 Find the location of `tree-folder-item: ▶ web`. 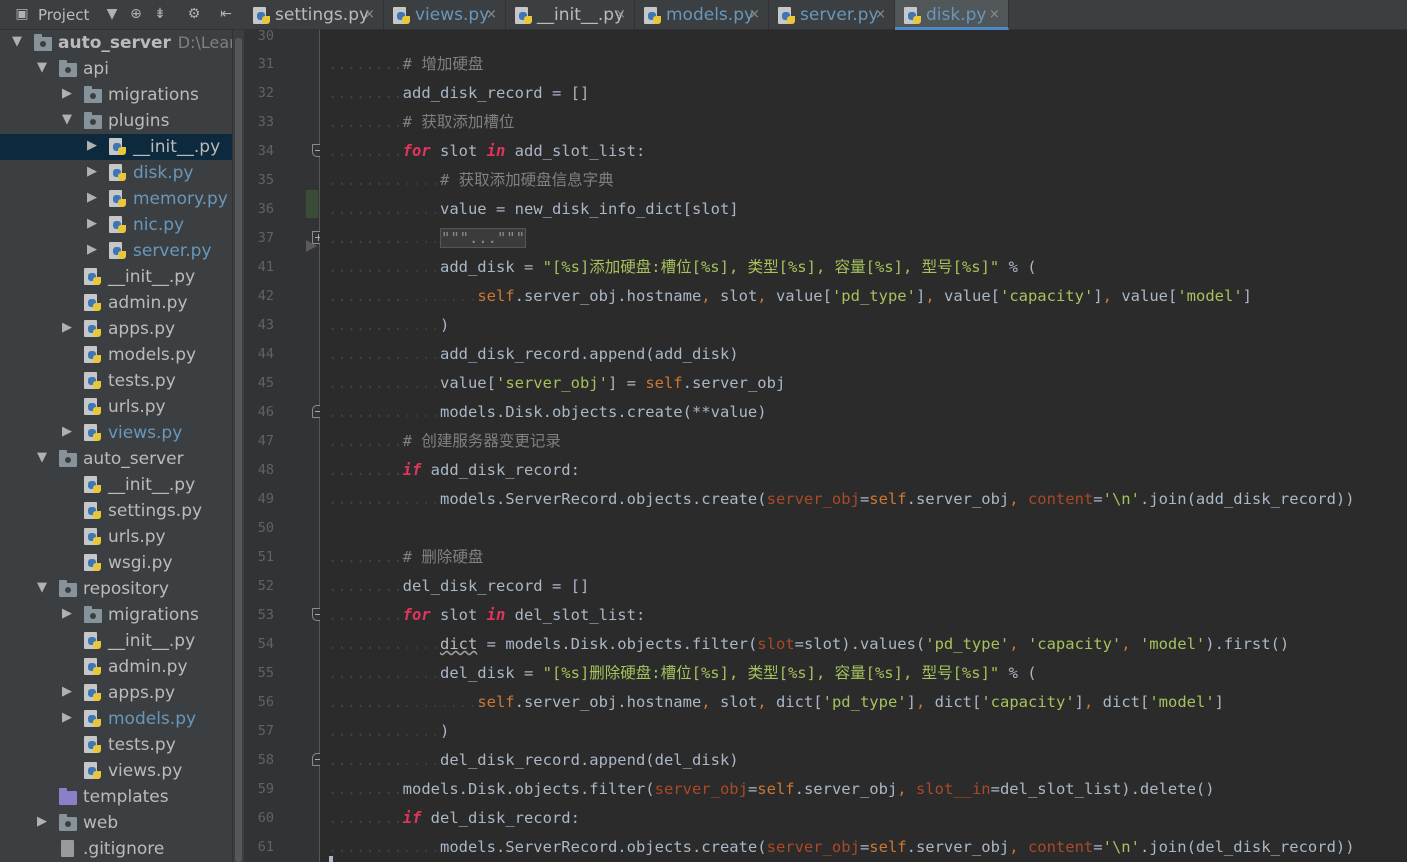

tree-folder-item: ▶ web is located at coordinates (116, 823).